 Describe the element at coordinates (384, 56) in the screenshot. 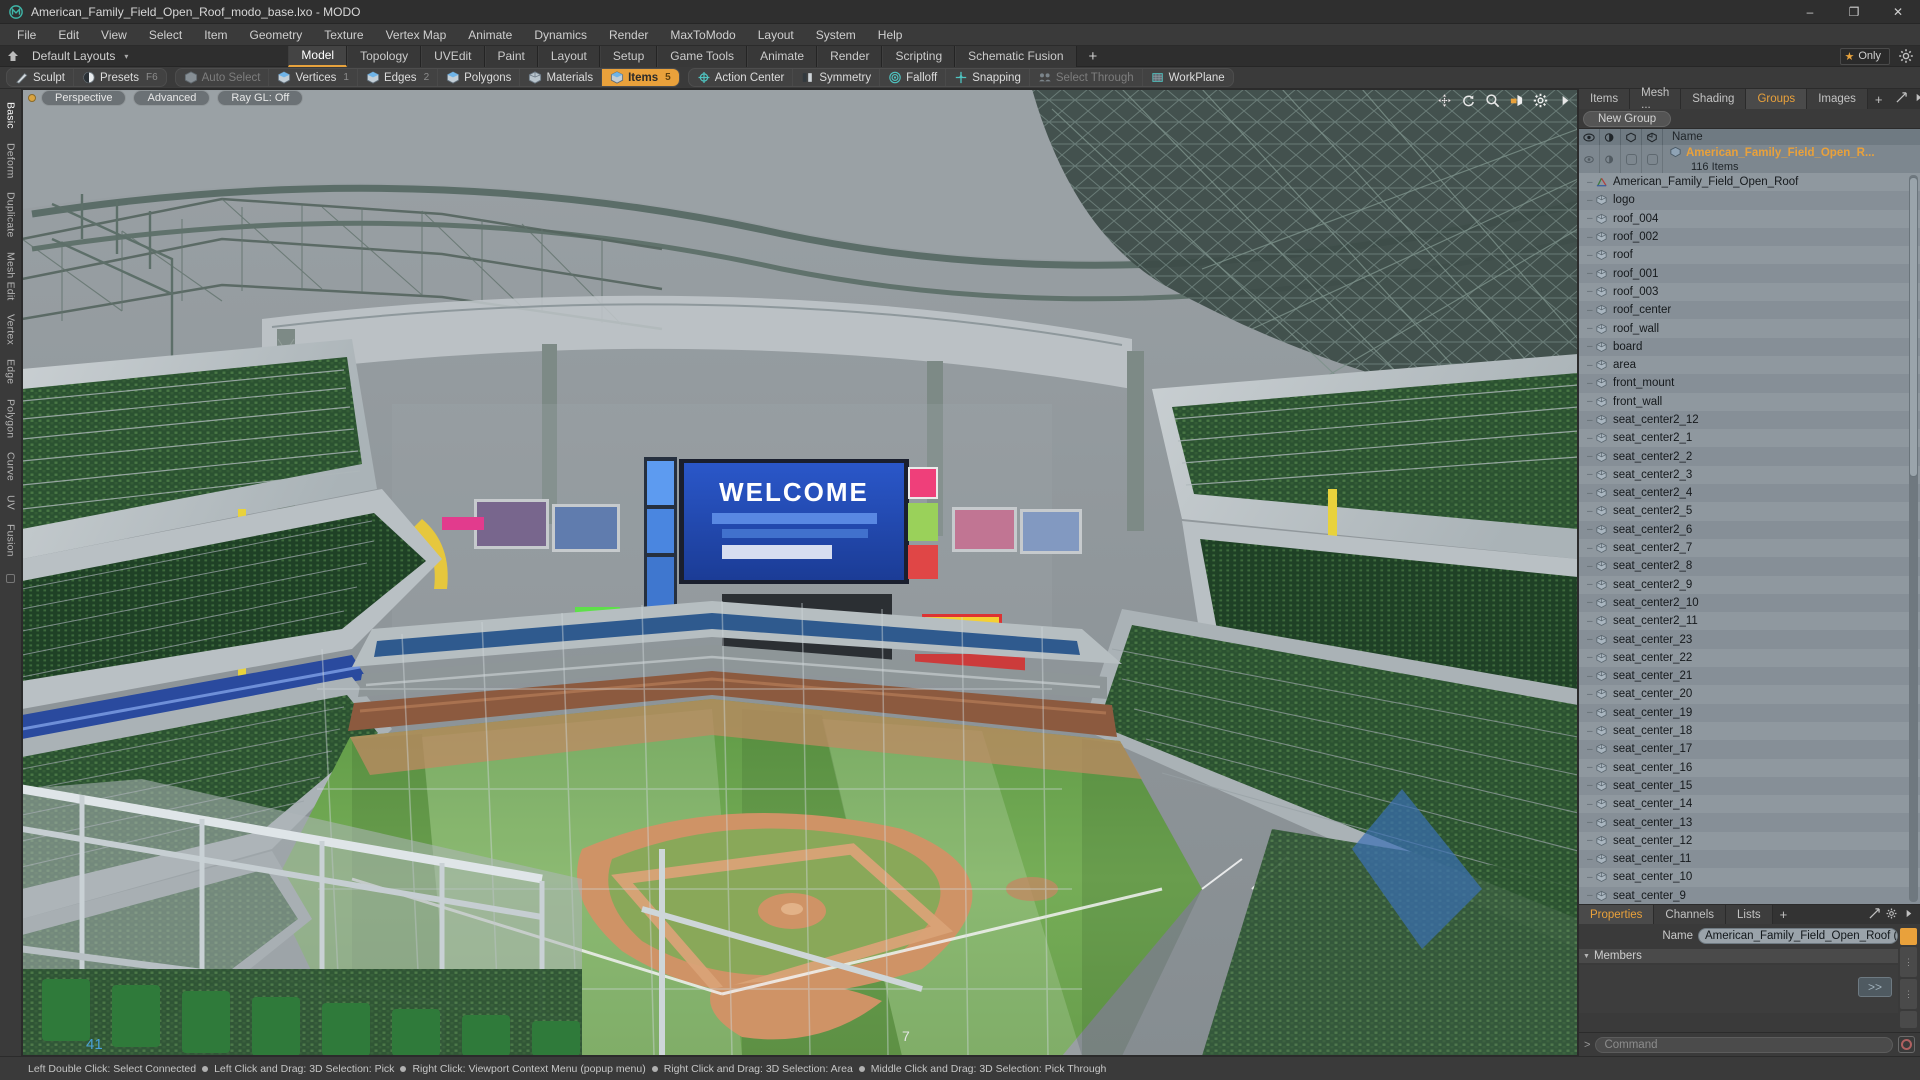

I see `layout-tab-topology: Topology` at that location.